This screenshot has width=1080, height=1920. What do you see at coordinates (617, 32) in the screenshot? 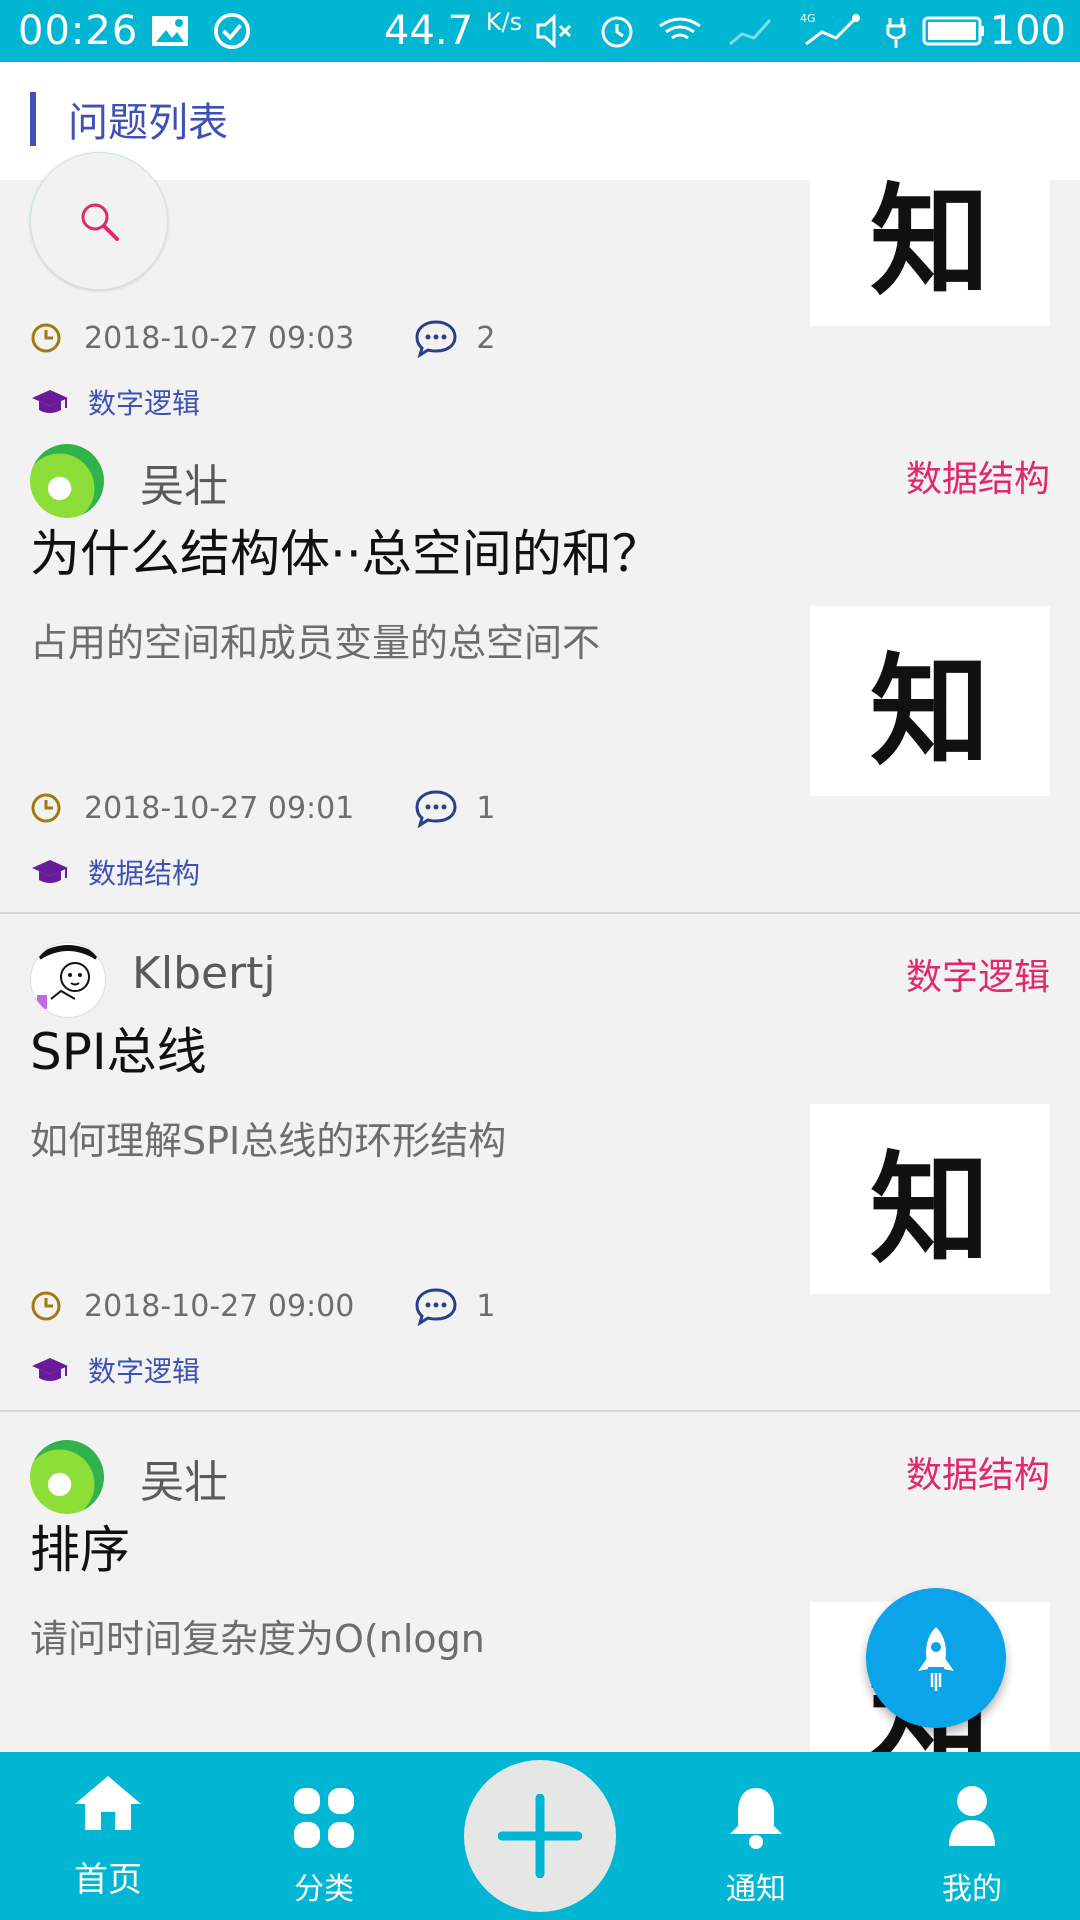
I see `alarm-icon` at bounding box center [617, 32].